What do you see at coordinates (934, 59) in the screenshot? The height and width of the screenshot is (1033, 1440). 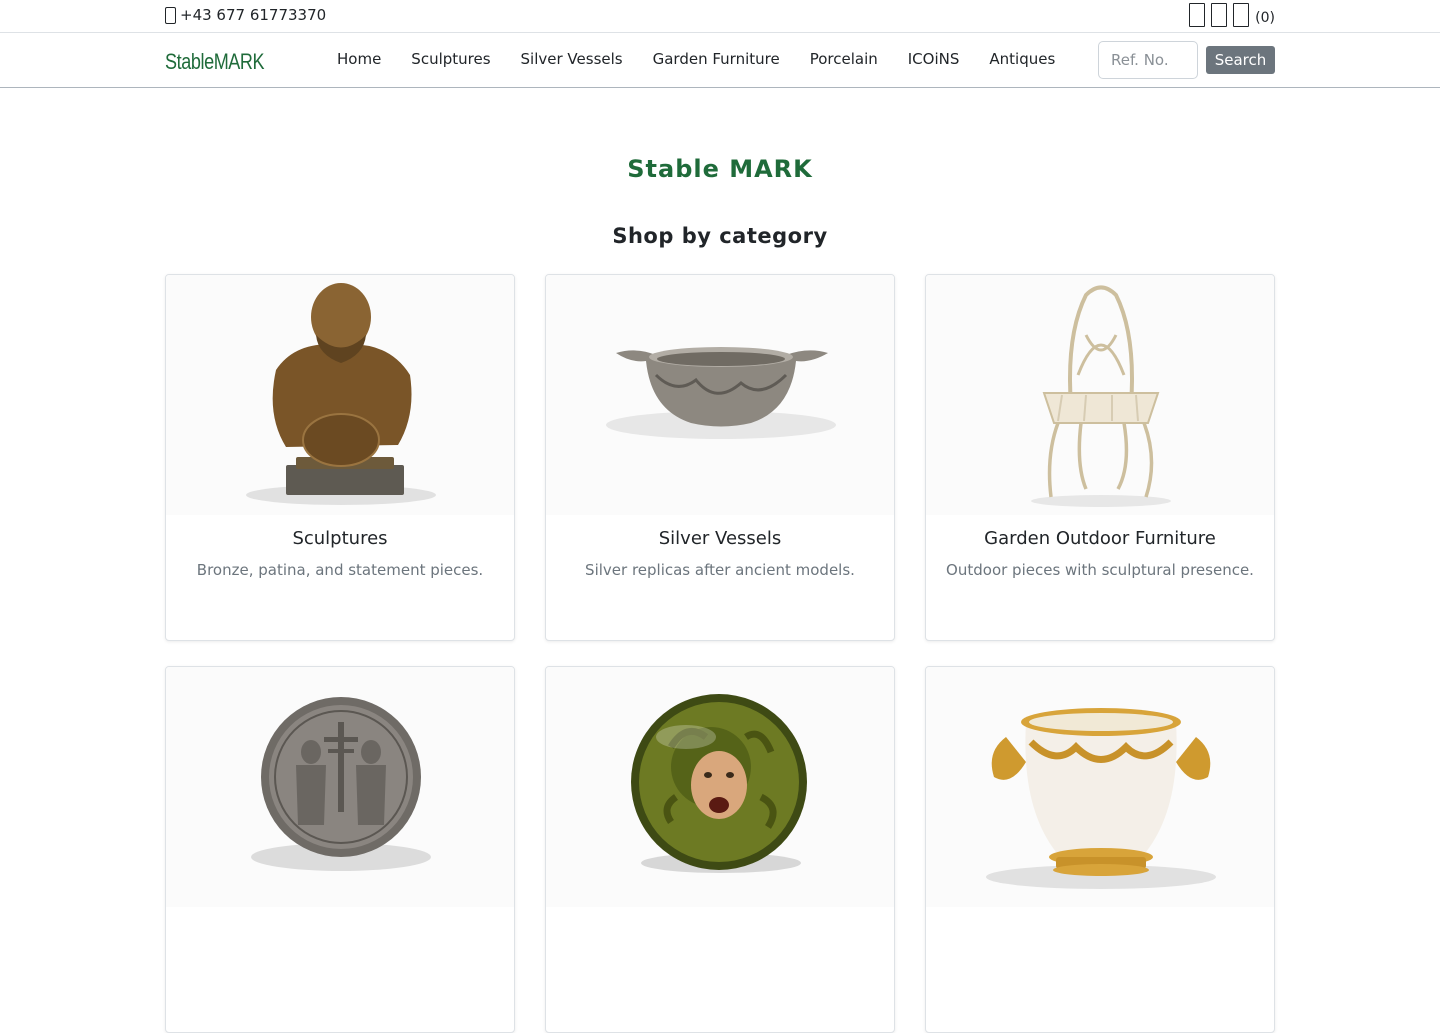 I see `nav-link-icoins: ICOiNS` at bounding box center [934, 59].